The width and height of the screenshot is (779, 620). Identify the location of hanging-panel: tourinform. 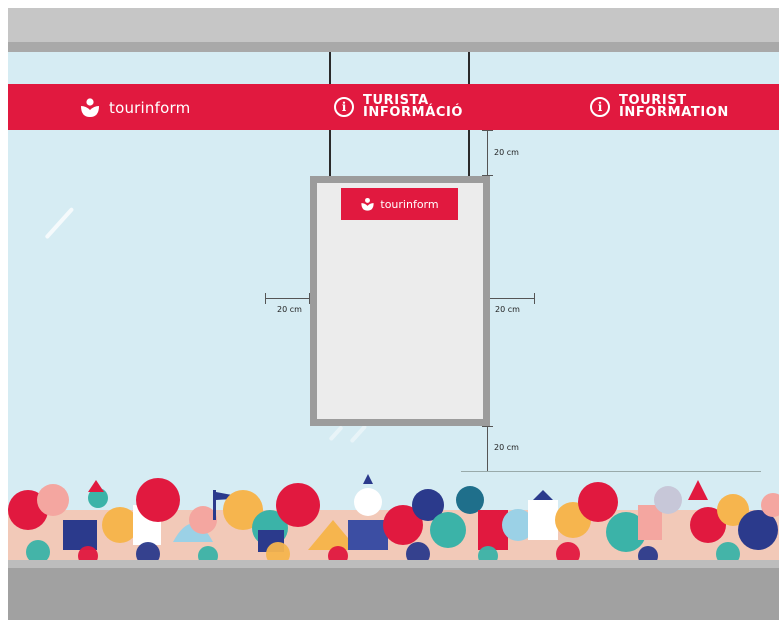
(400, 301).